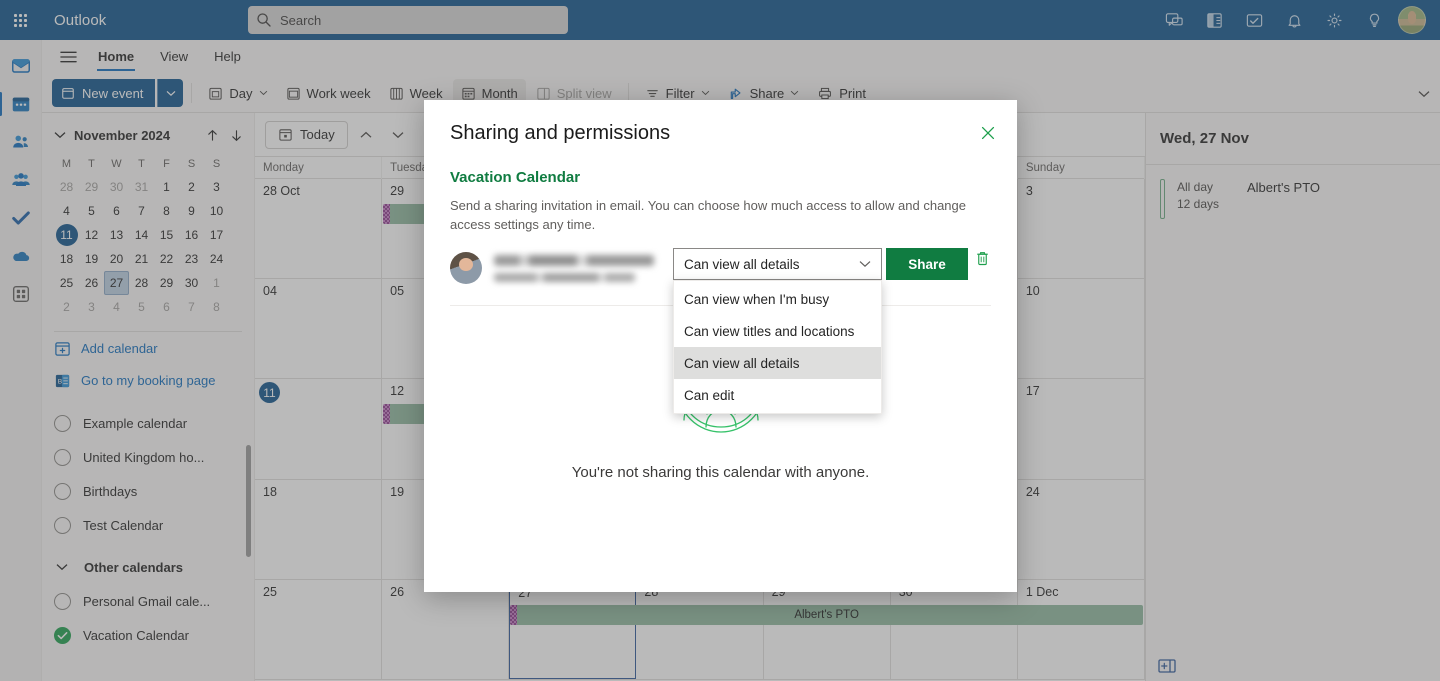 The image size is (1440, 681). What do you see at coordinates (777, 395) in the screenshot?
I see `permission-option: Can edit` at bounding box center [777, 395].